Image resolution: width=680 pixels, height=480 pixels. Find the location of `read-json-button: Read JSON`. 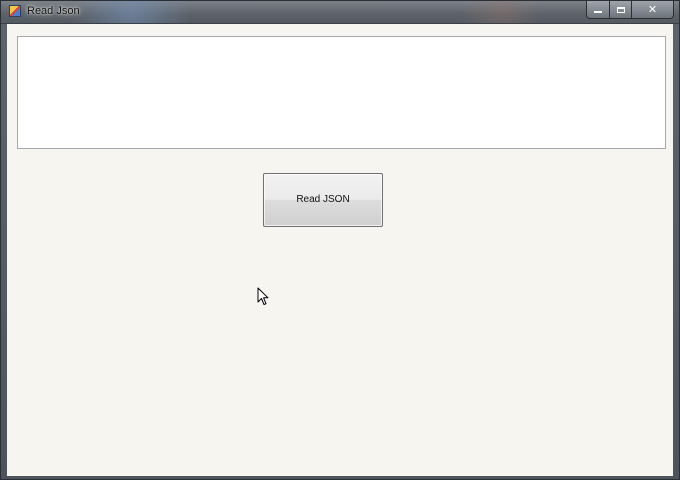

read-json-button: Read JSON is located at coordinates (323, 200).